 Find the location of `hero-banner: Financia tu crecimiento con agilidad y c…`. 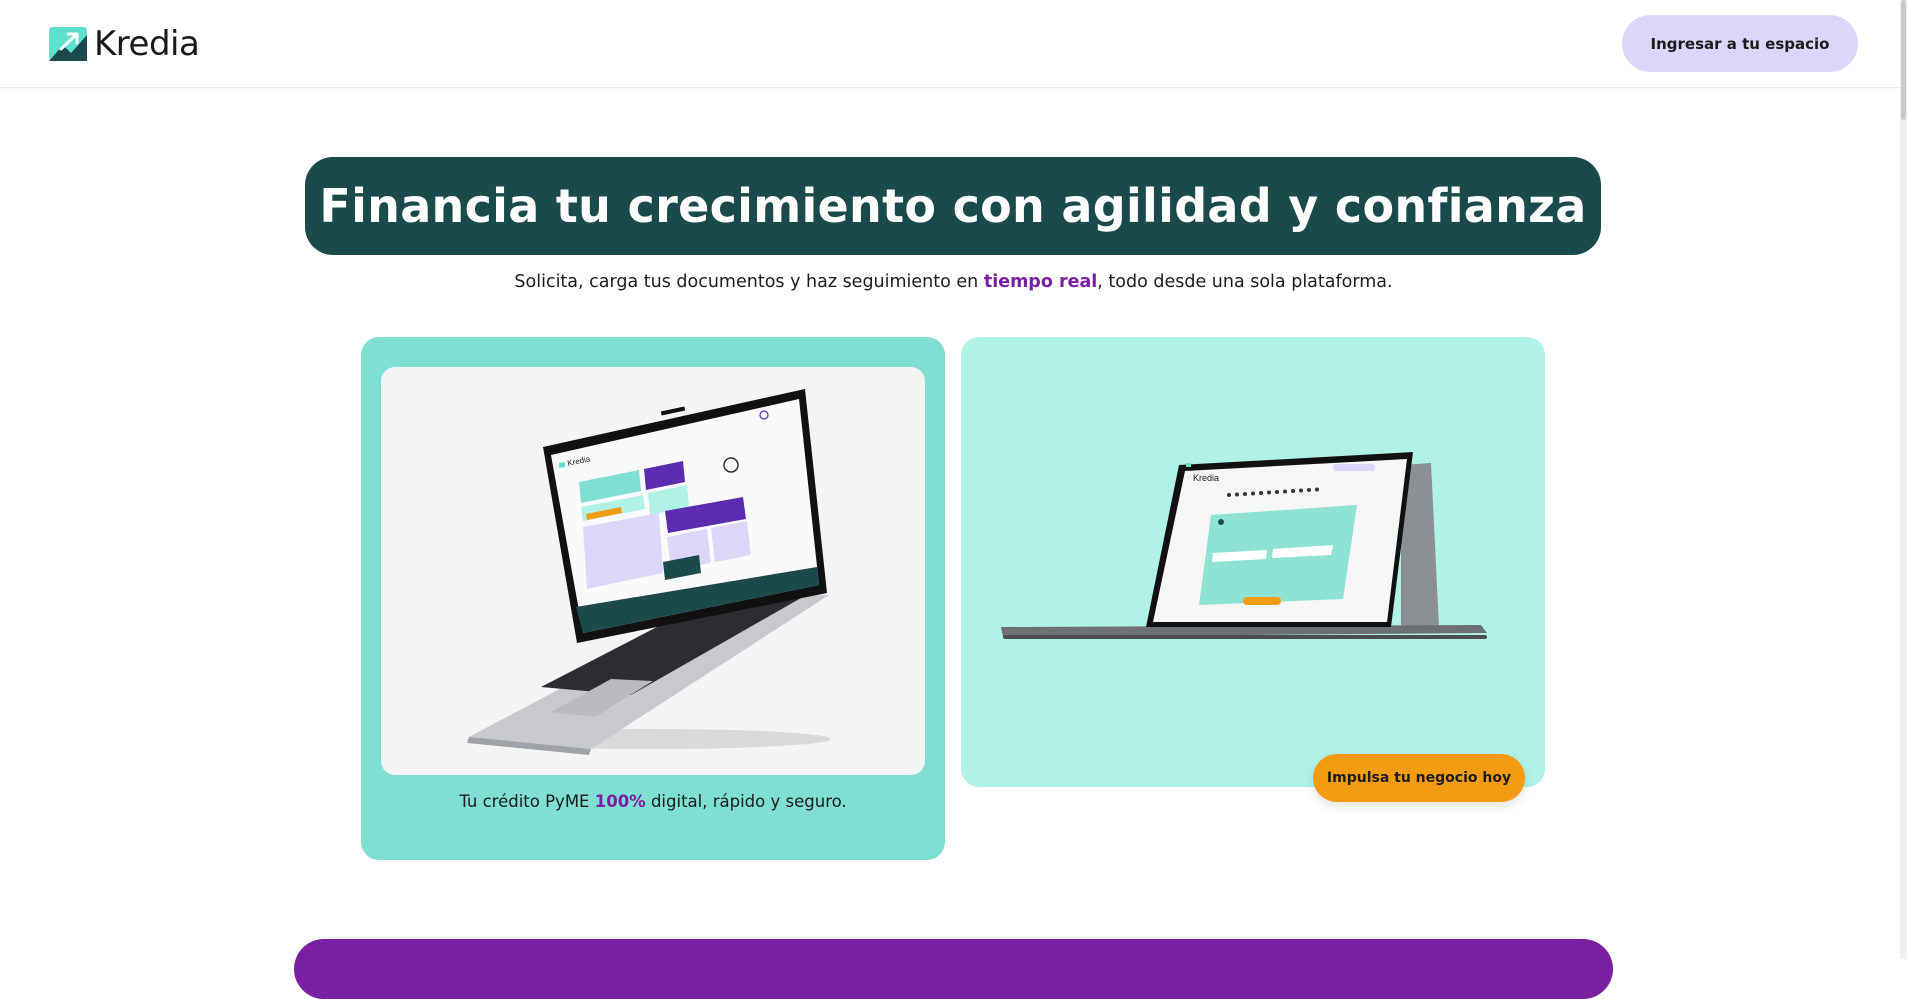

hero-banner: Financia tu crecimiento con agilidad y c… is located at coordinates (953, 206).